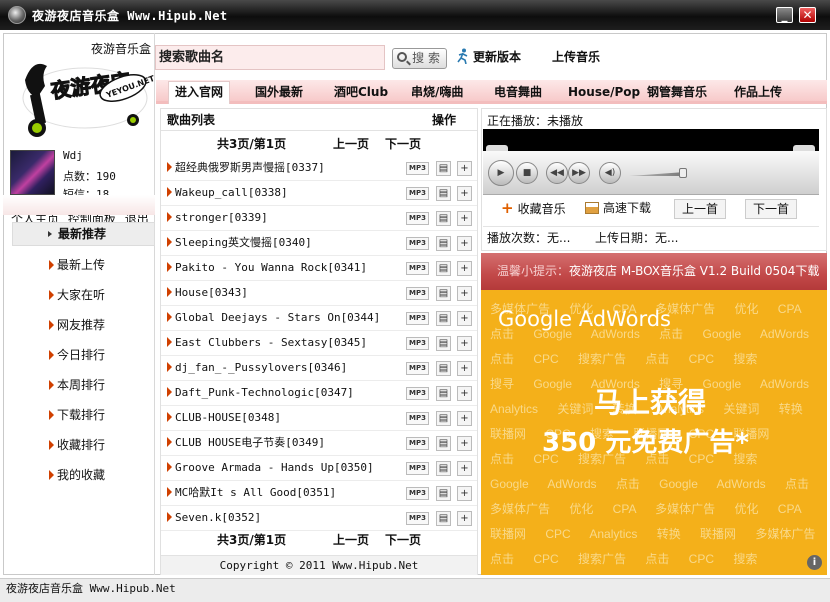 Image resolution: width=830 pixels, height=602 pixels. I want to click on song-row: stronger[0339] MP3 ▤ +, so click(319, 218).